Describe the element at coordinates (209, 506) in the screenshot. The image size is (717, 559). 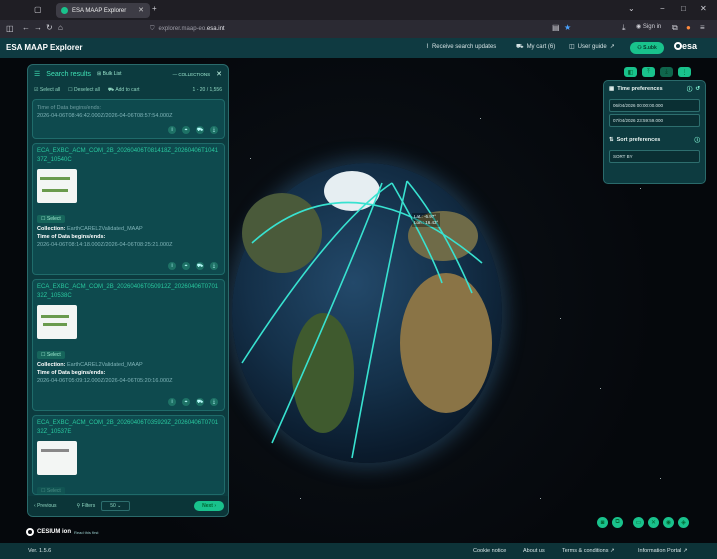
I see `next-button: Next ›` at that location.